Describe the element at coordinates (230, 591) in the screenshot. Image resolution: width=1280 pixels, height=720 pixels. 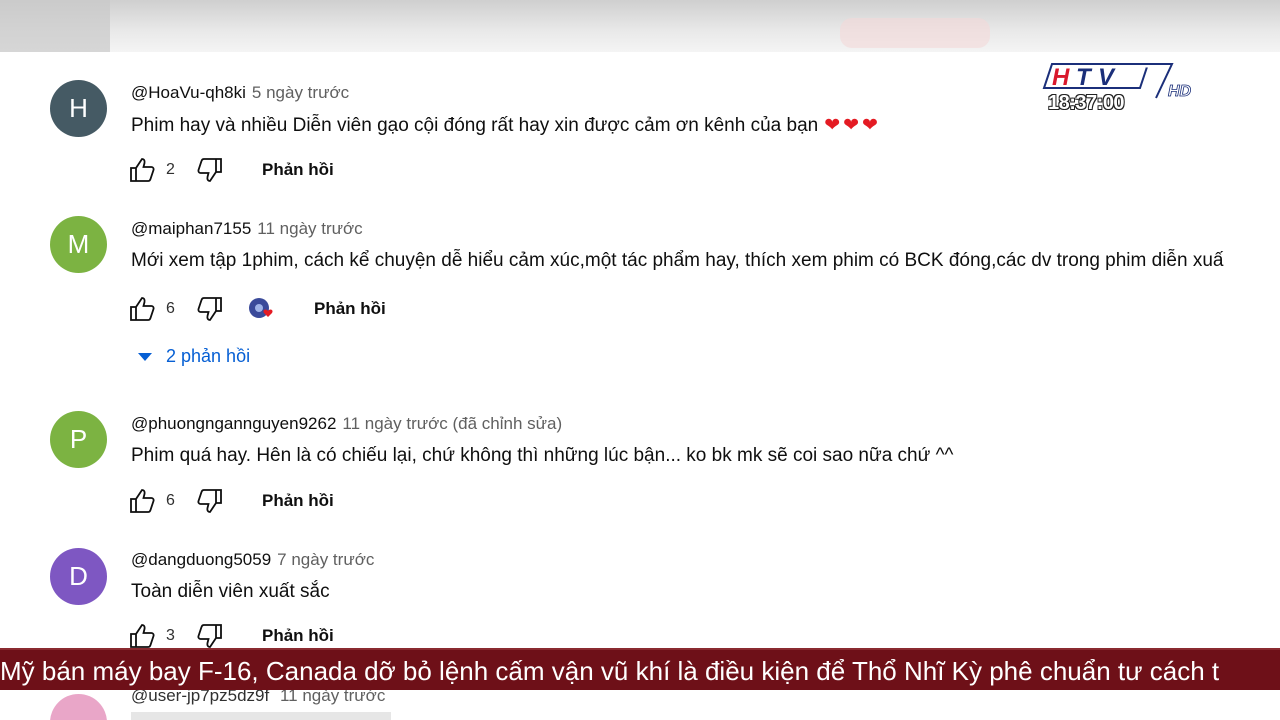
I see `comment-text: Toàn diễn viên xuất sắc` at that location.